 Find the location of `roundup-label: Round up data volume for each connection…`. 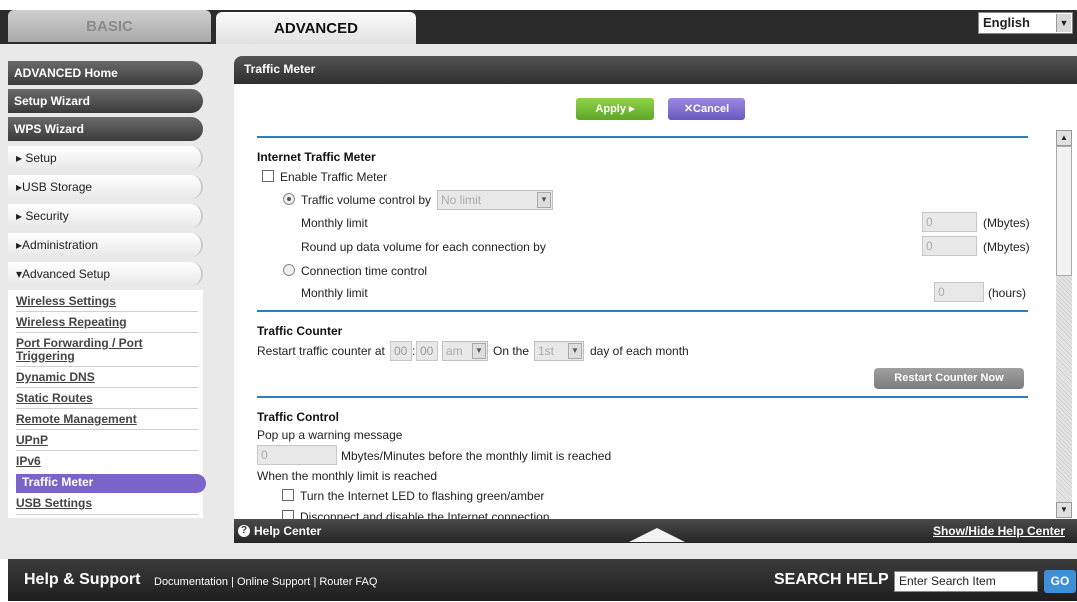

roundup-label: Round up data volume for each connection… is located at coordinates (423, 247).